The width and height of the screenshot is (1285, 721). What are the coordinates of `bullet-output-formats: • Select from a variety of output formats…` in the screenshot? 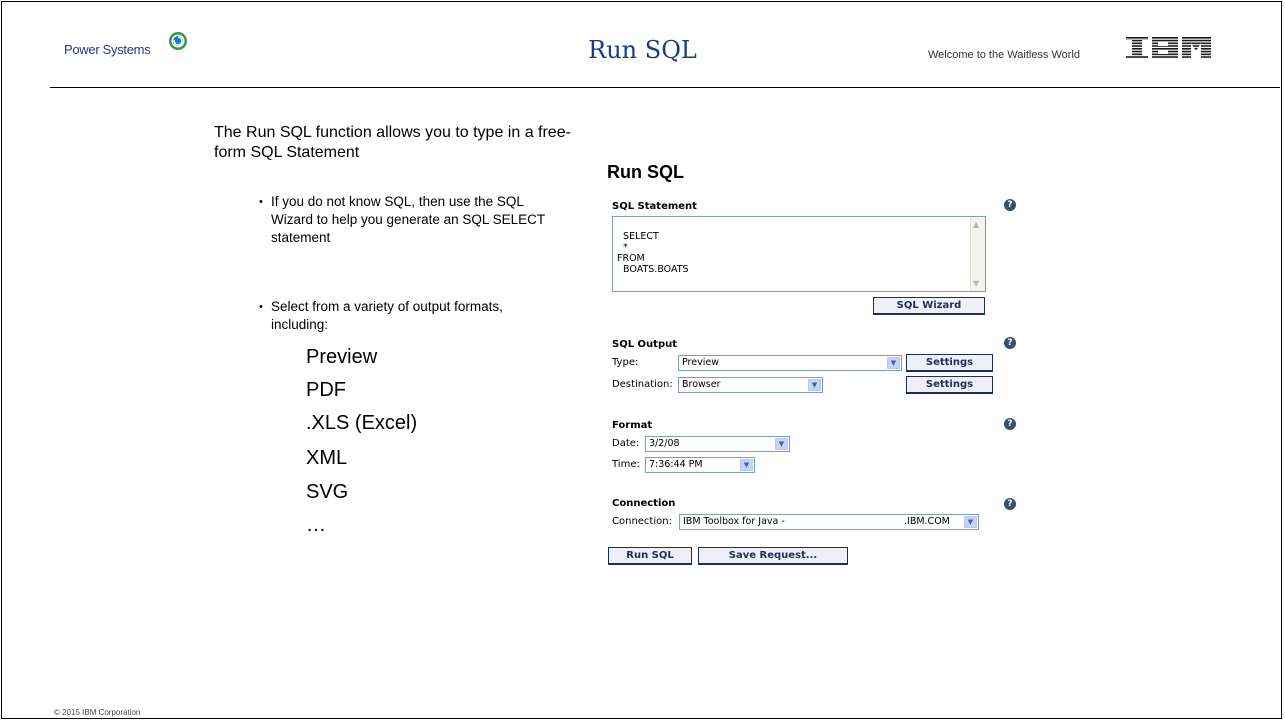 It's located at (381, 315).